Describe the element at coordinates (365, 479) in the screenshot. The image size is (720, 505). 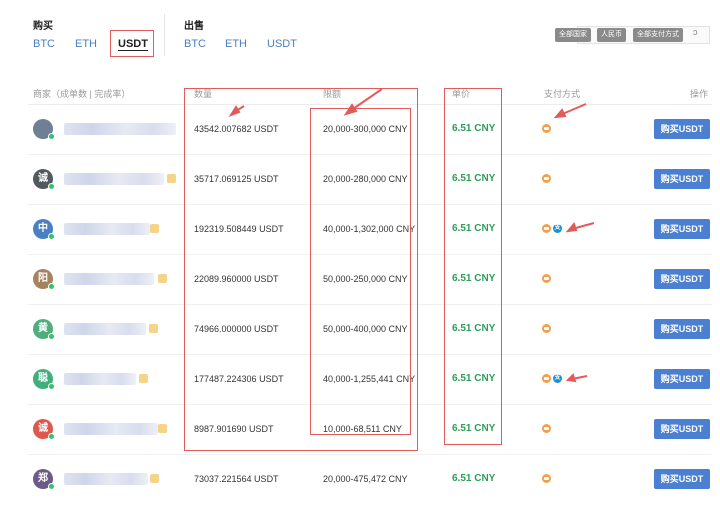
I see `limit: 20,000-475,472 CNY` at that location.